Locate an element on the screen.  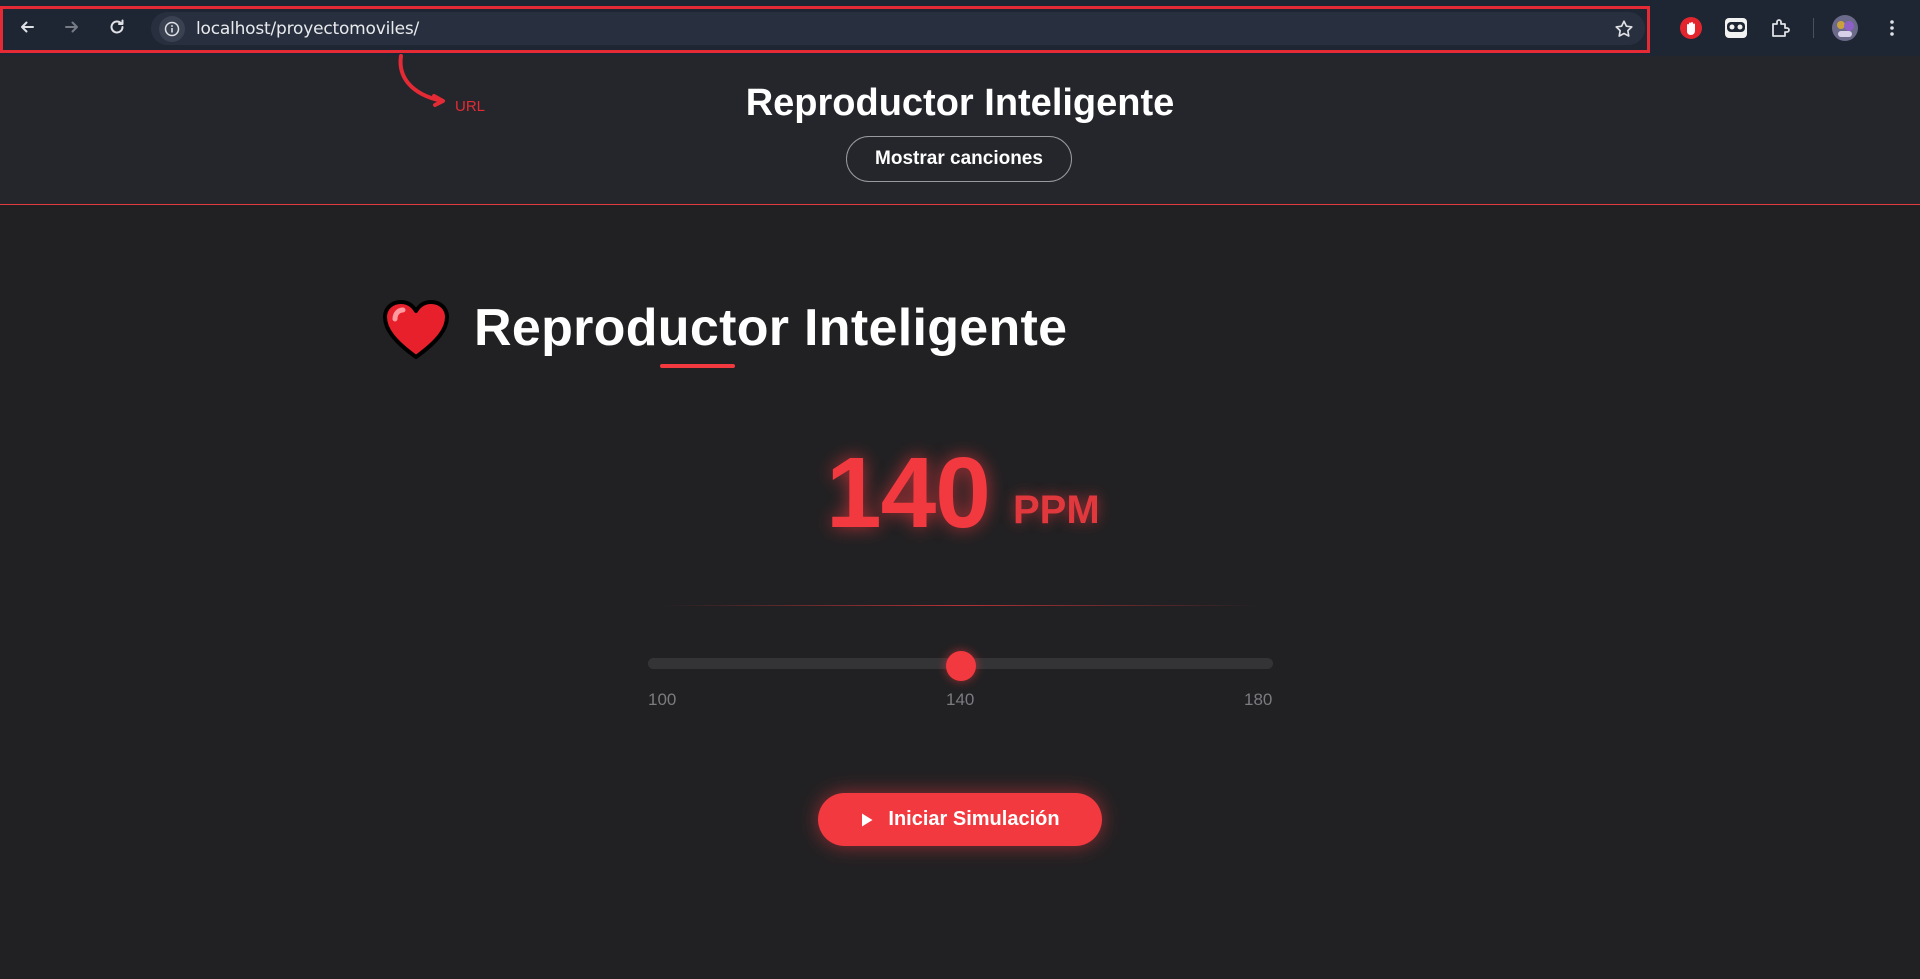
extension-stop-icon is located at coordinates (1691, 28).